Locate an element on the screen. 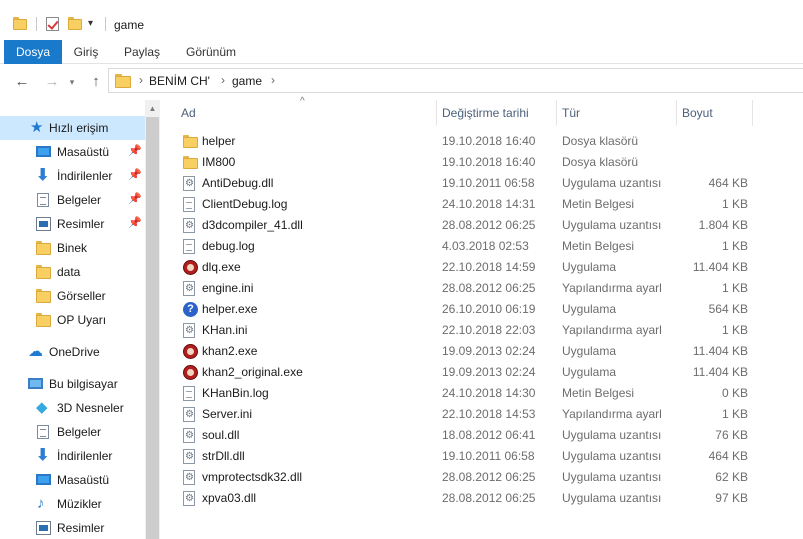  file-modified-date: 4.03.2018 02:53 is located at coordinates (485, 246).